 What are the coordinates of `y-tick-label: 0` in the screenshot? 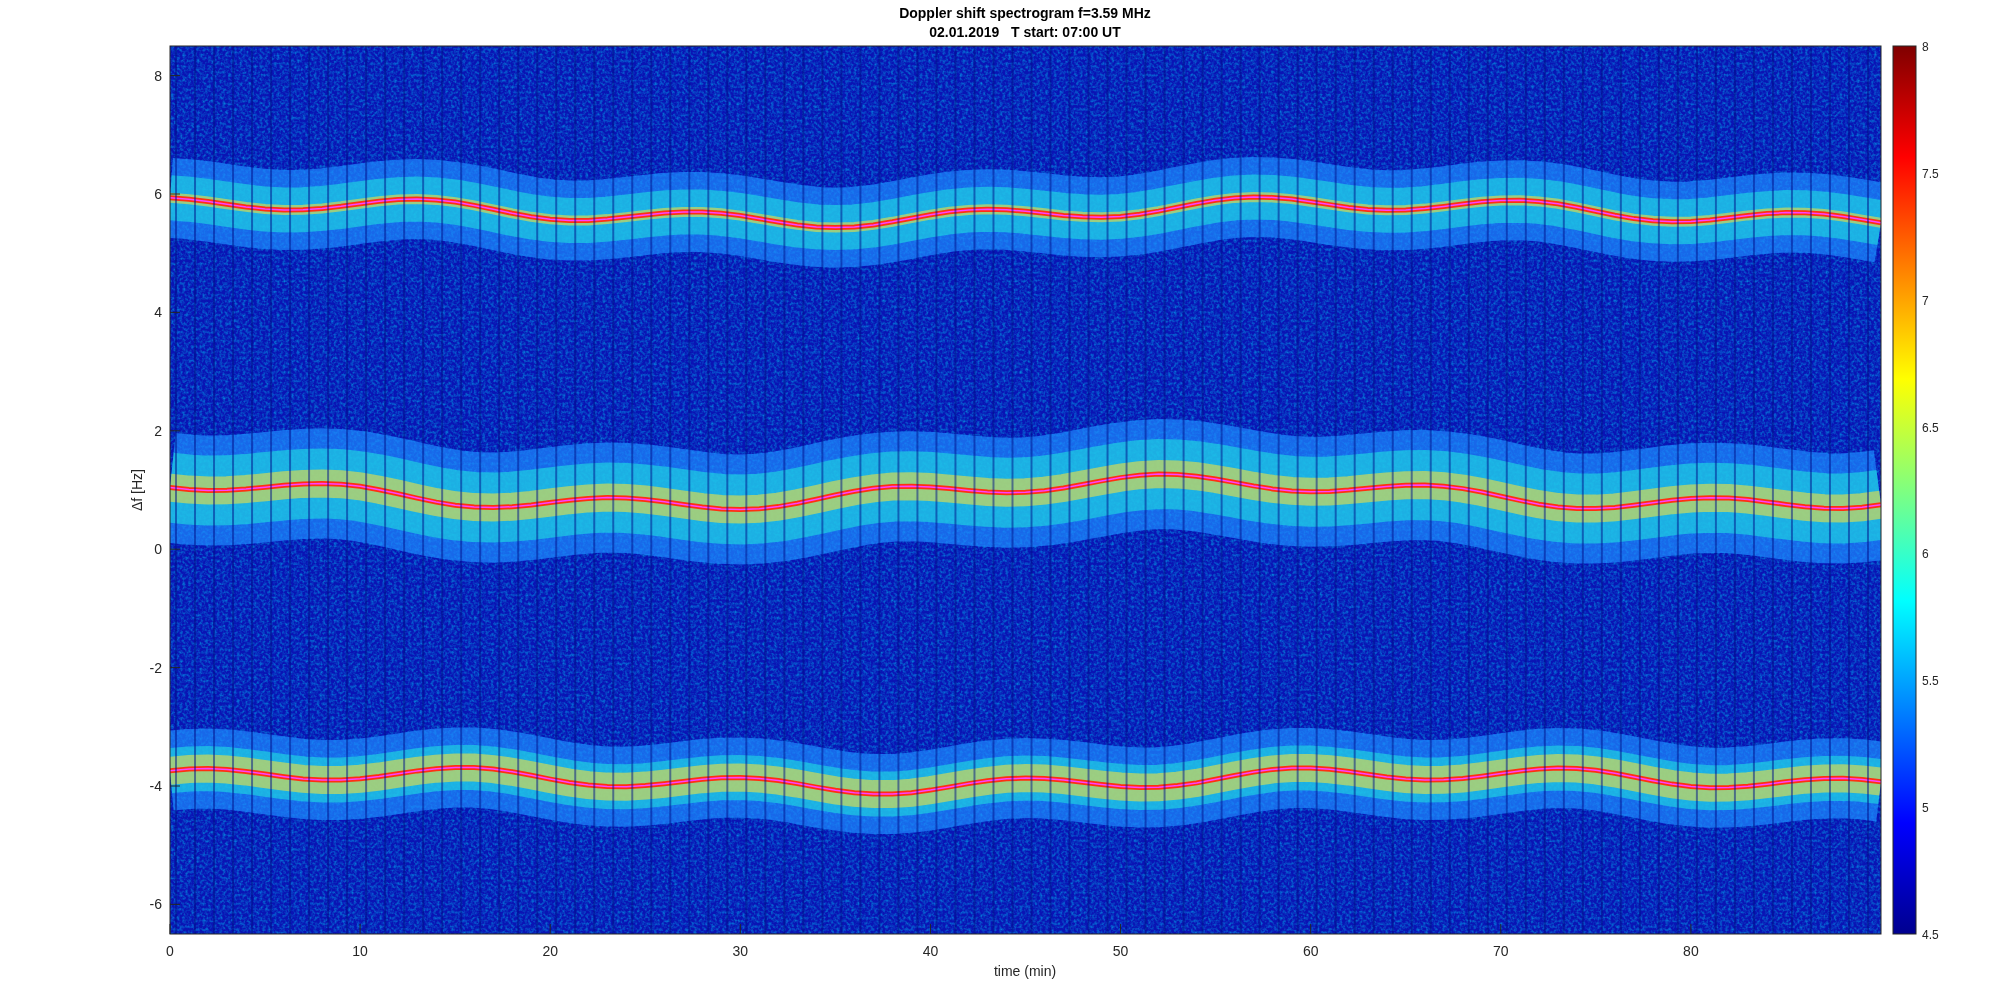 It's located at (158, 549).